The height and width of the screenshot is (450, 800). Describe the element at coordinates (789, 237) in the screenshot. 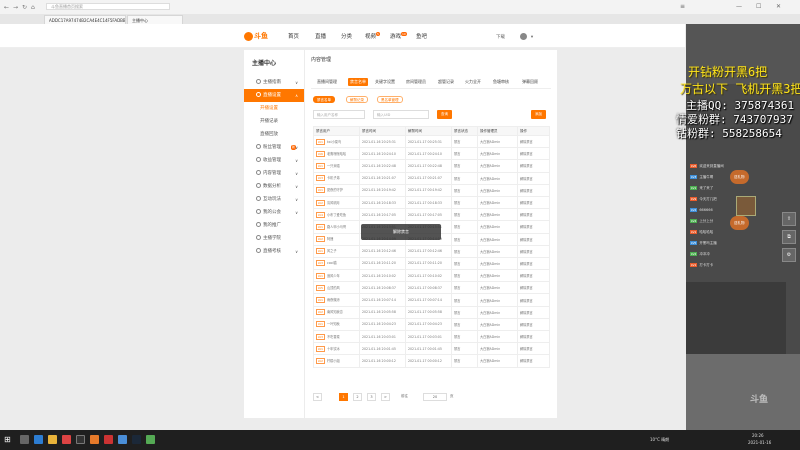

I see `copy-icon: ⧉` at that location.